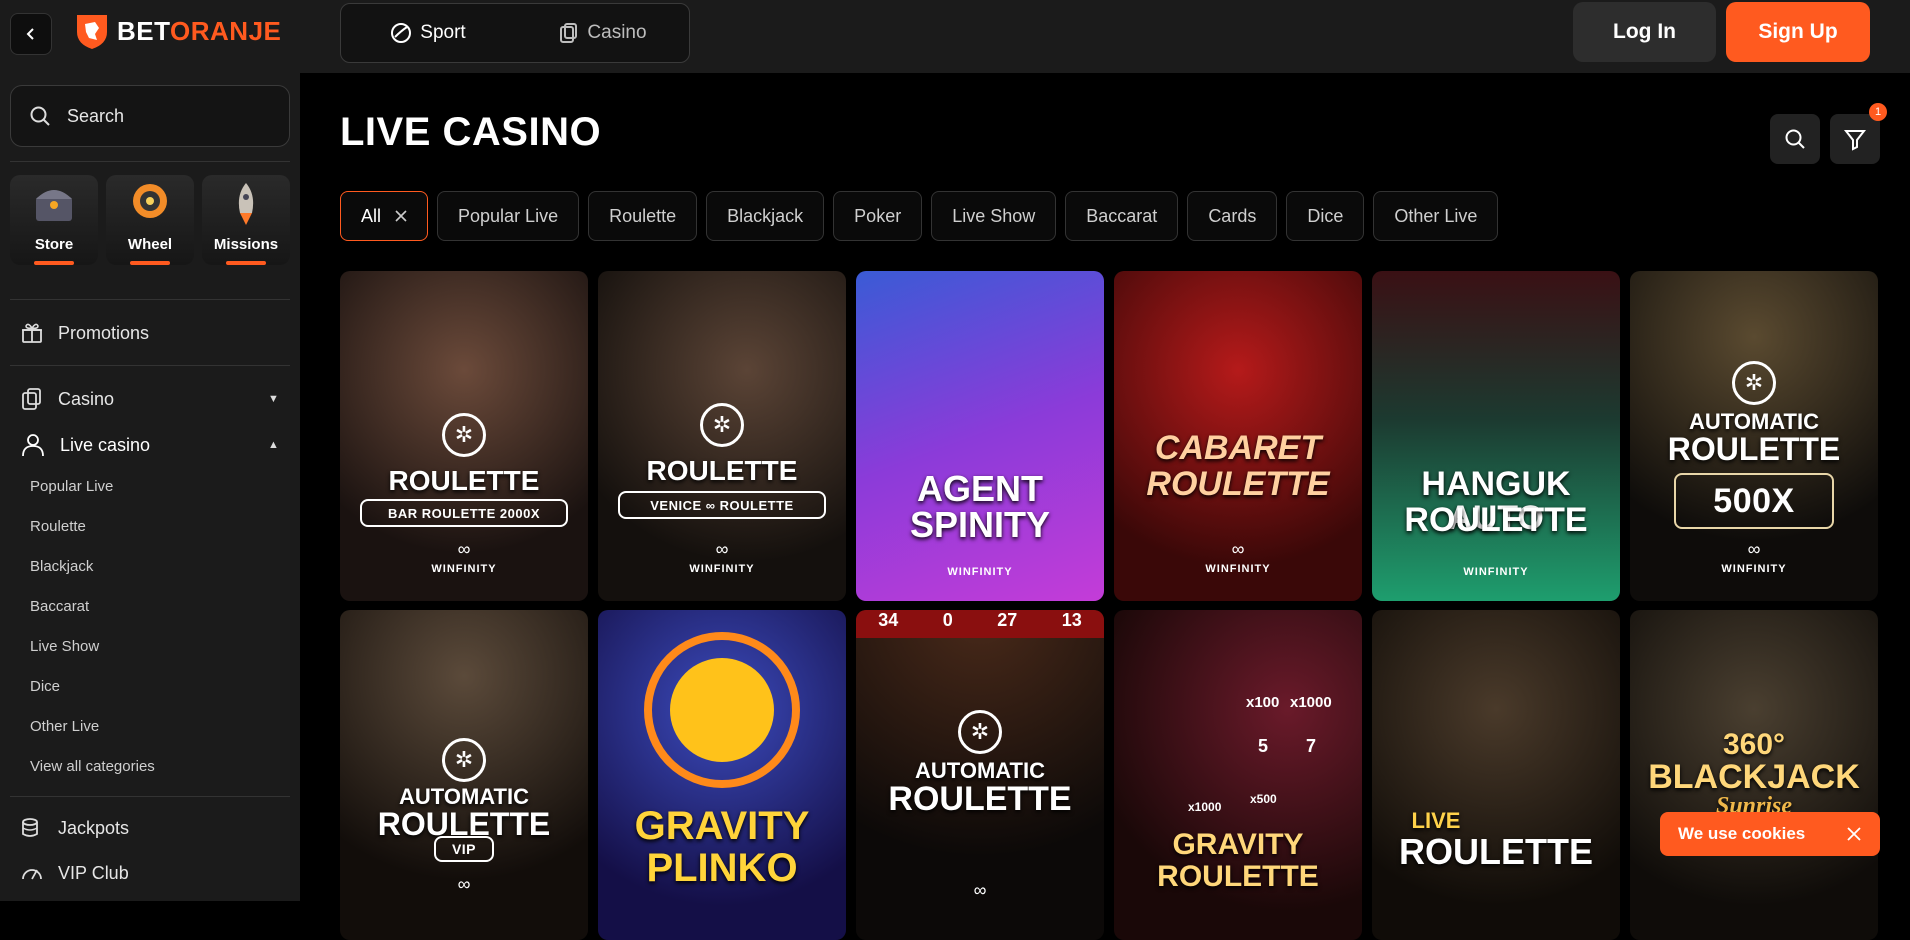 This screenshot has width=1910, height=940. Describe the element at coordinates (878, 216) in the screenshot. I see `chip-poker: Poker` at that location.